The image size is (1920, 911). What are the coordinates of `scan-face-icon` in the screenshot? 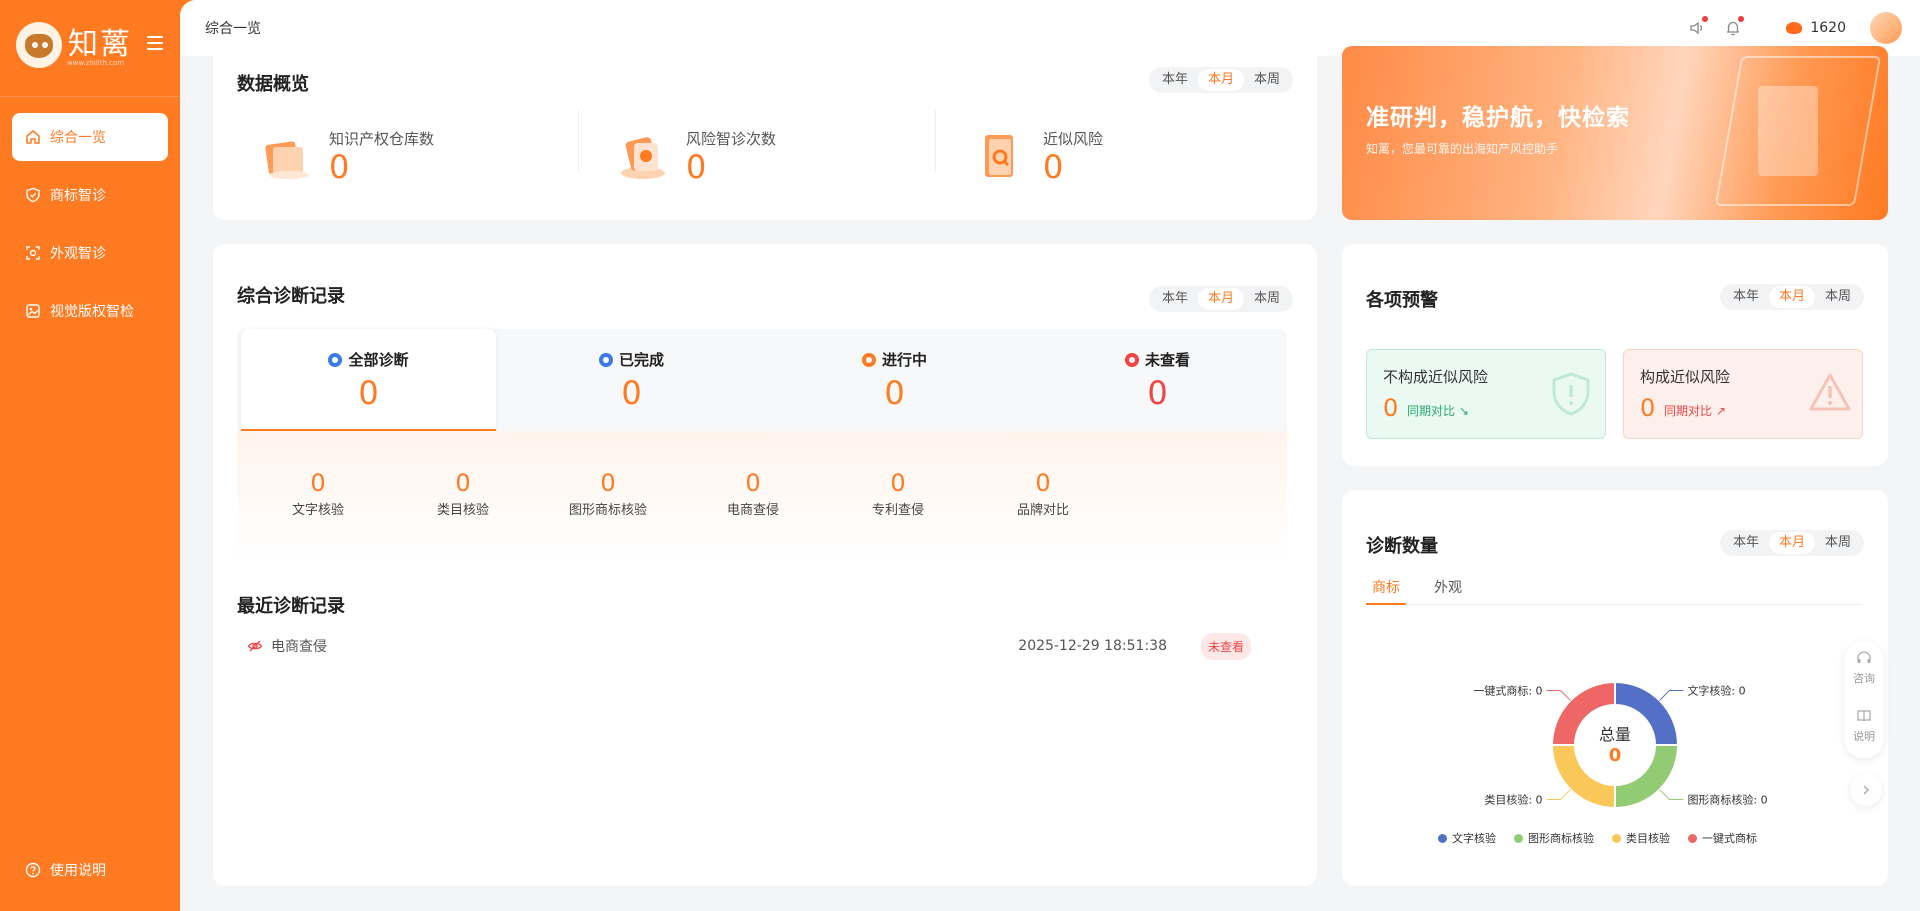 It's located at (33, 253).